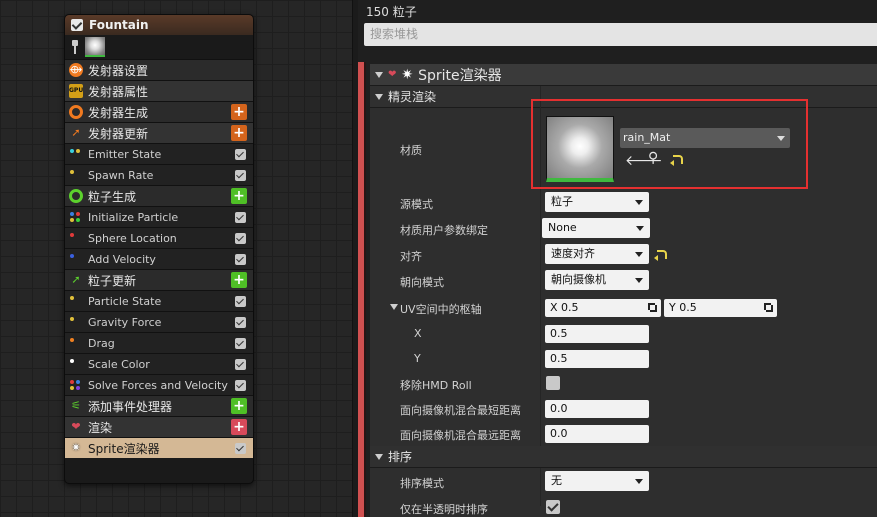 The width and height of the screenshot is (877, 517). What do you see at coordinates (400, 457) in the screenshot?
I see `category-label: 排序` at bounding box center [400, 457].